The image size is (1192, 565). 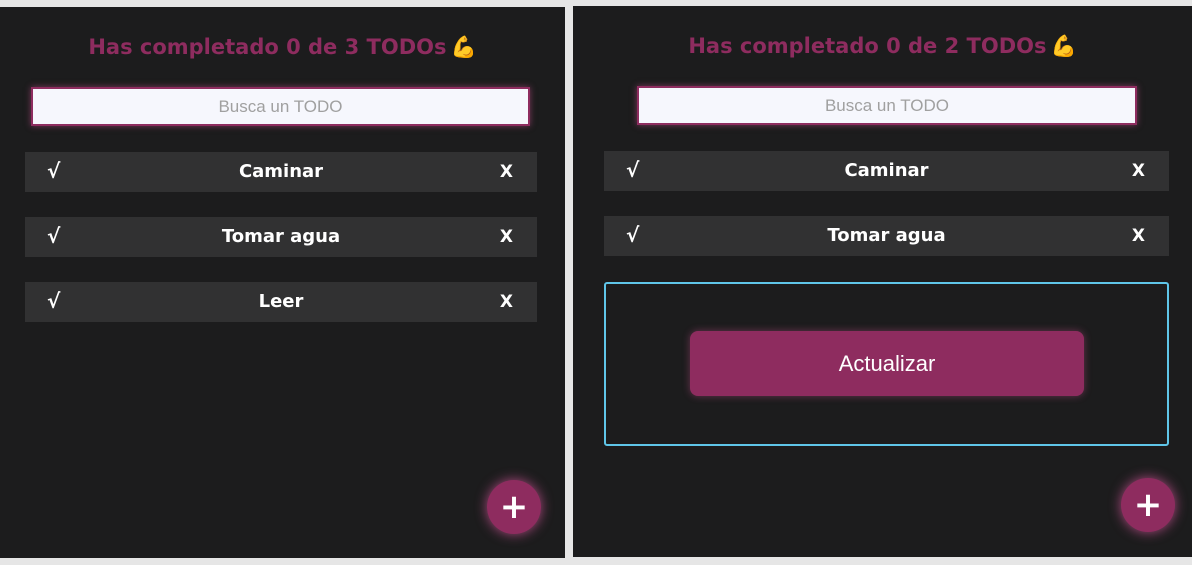 I want to click on todo-counter: Has completado 0 de 3 TODOs 💪, so click(x=282, y=47).